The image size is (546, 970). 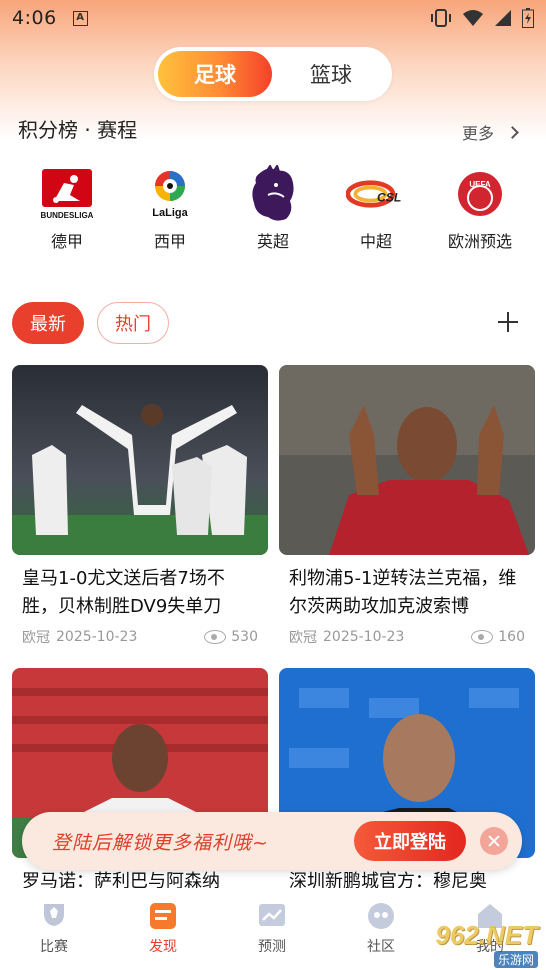 What do you see at coordinates (478, 133) in the screenshot?
I see `more-label: 更多` at bounding box center [478, 133].